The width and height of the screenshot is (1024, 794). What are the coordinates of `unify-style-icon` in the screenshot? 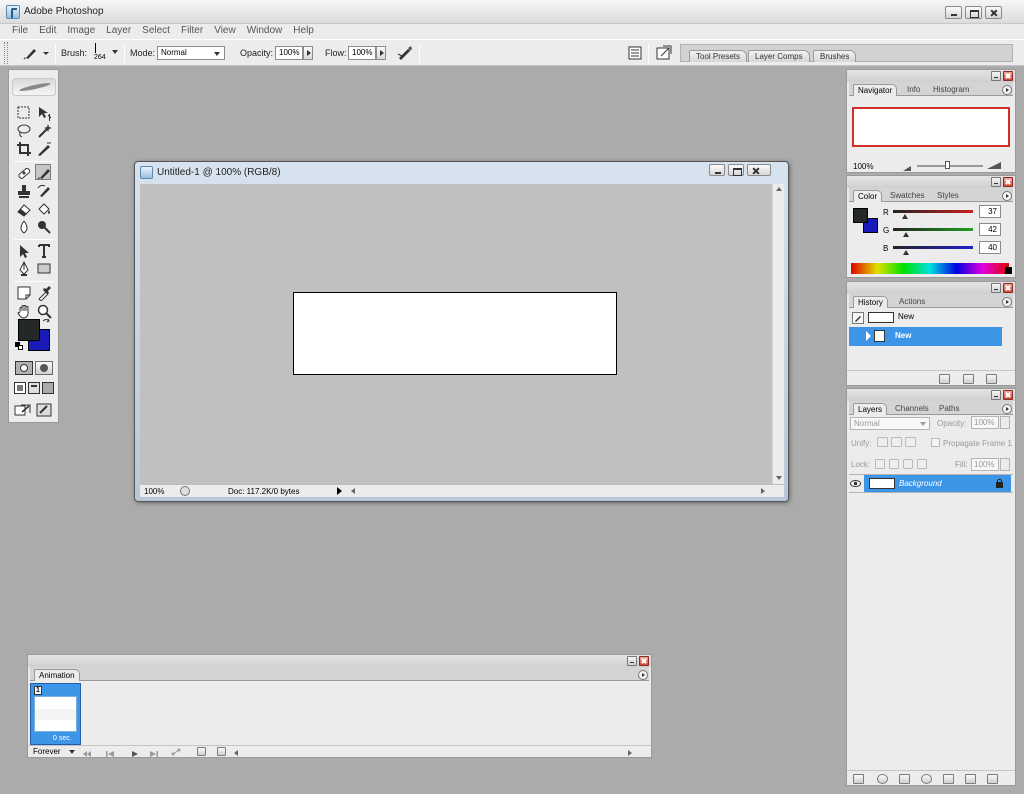 It's located at (910, 442).